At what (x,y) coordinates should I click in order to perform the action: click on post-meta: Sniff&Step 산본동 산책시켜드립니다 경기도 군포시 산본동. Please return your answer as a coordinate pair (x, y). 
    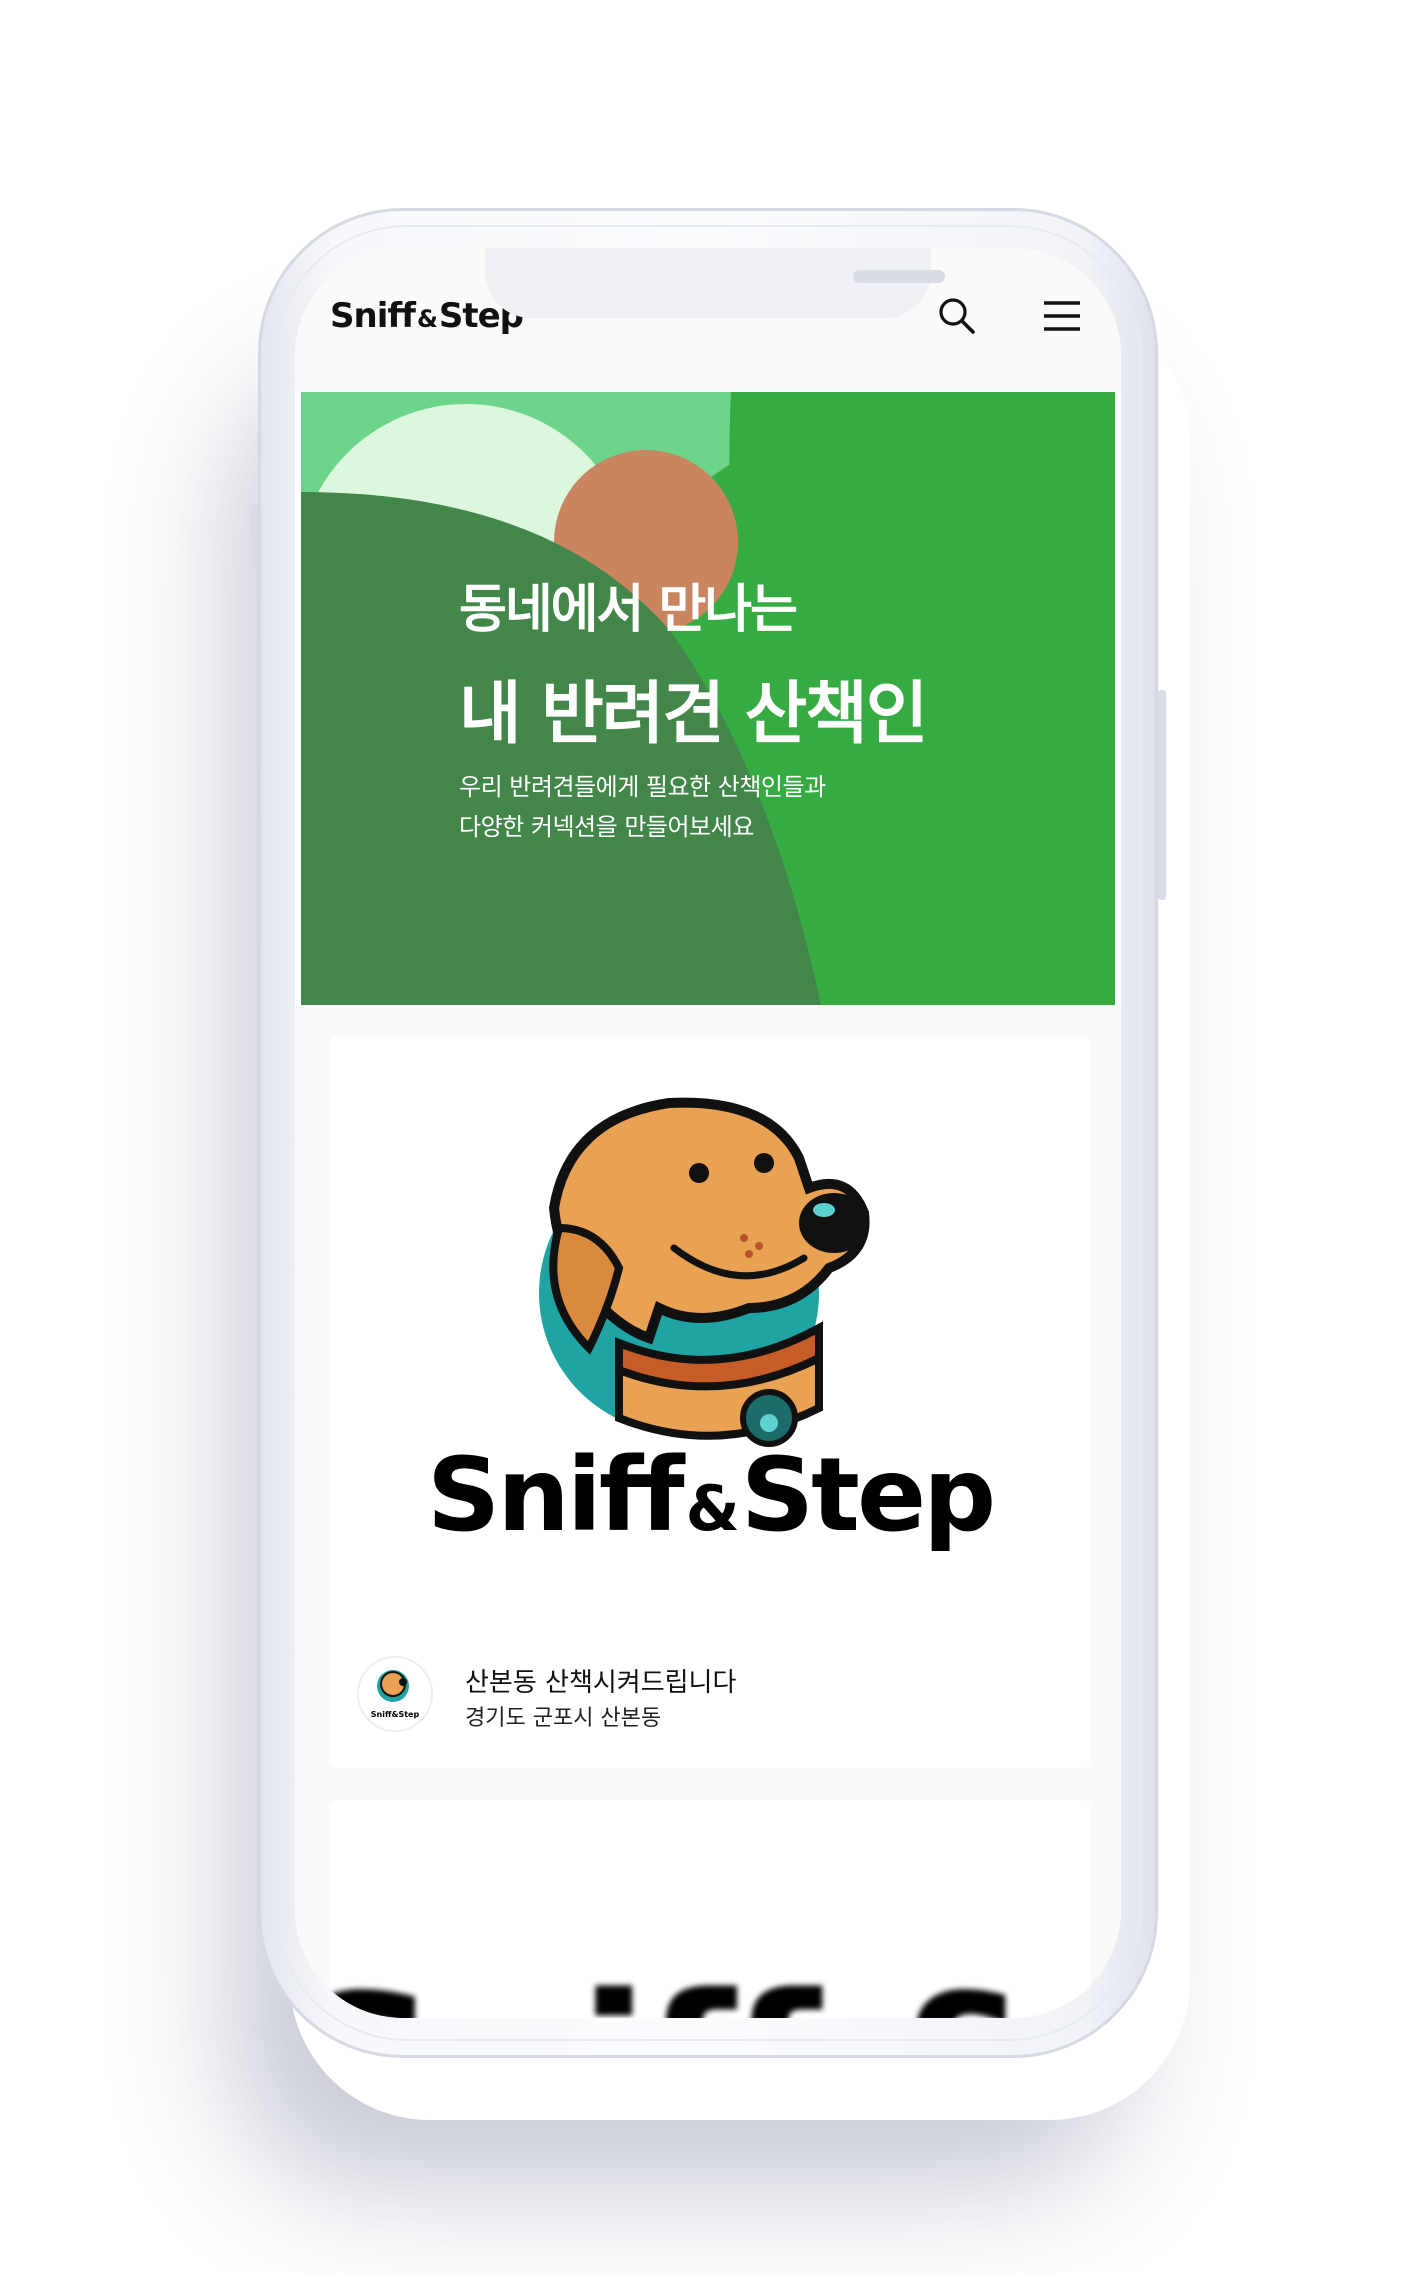
    Looking at the image, I should click on (707, 1696).